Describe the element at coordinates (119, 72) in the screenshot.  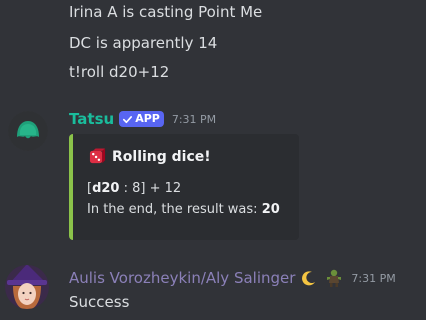
I see `message-text: t!roll d20+12` at that location.